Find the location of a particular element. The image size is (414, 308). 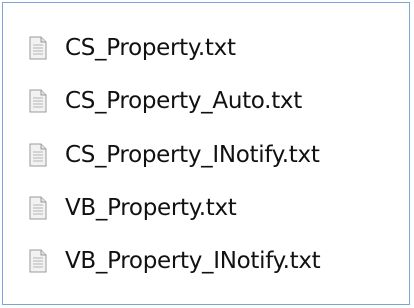

file-item: VB_Property_INotify.txt is located at coordinates (214, 261).